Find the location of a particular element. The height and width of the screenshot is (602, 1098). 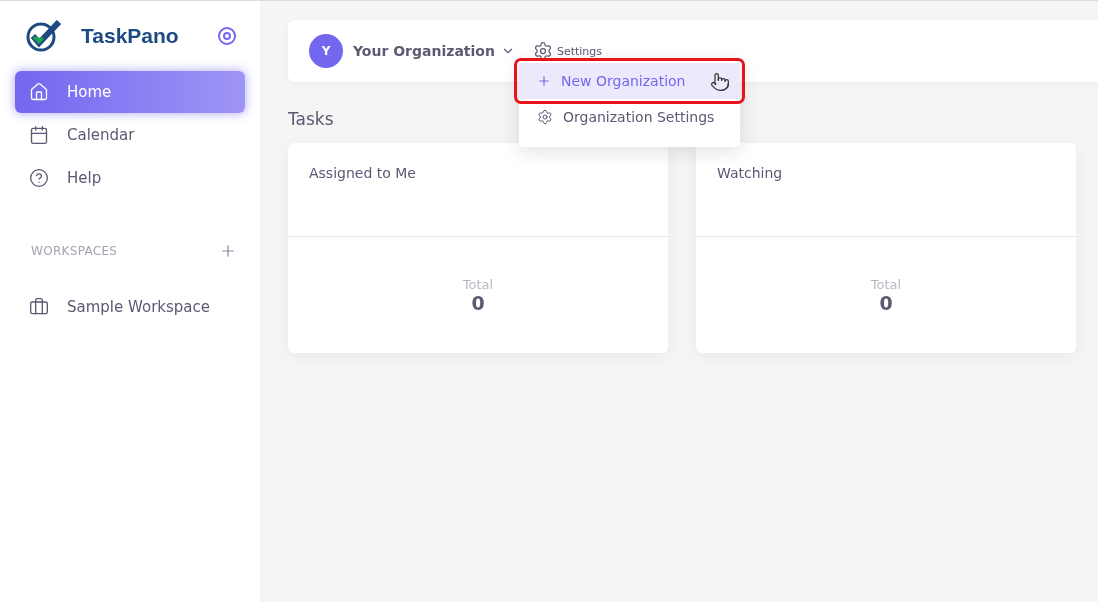

target-icon is located at coordinates (227, 36).